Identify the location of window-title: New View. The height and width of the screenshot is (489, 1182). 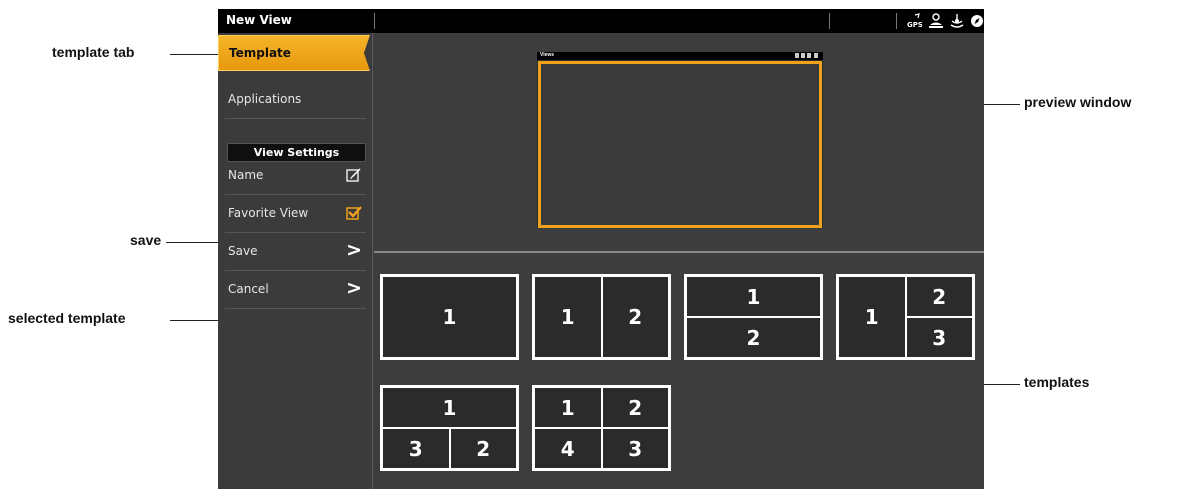
(259, 20).